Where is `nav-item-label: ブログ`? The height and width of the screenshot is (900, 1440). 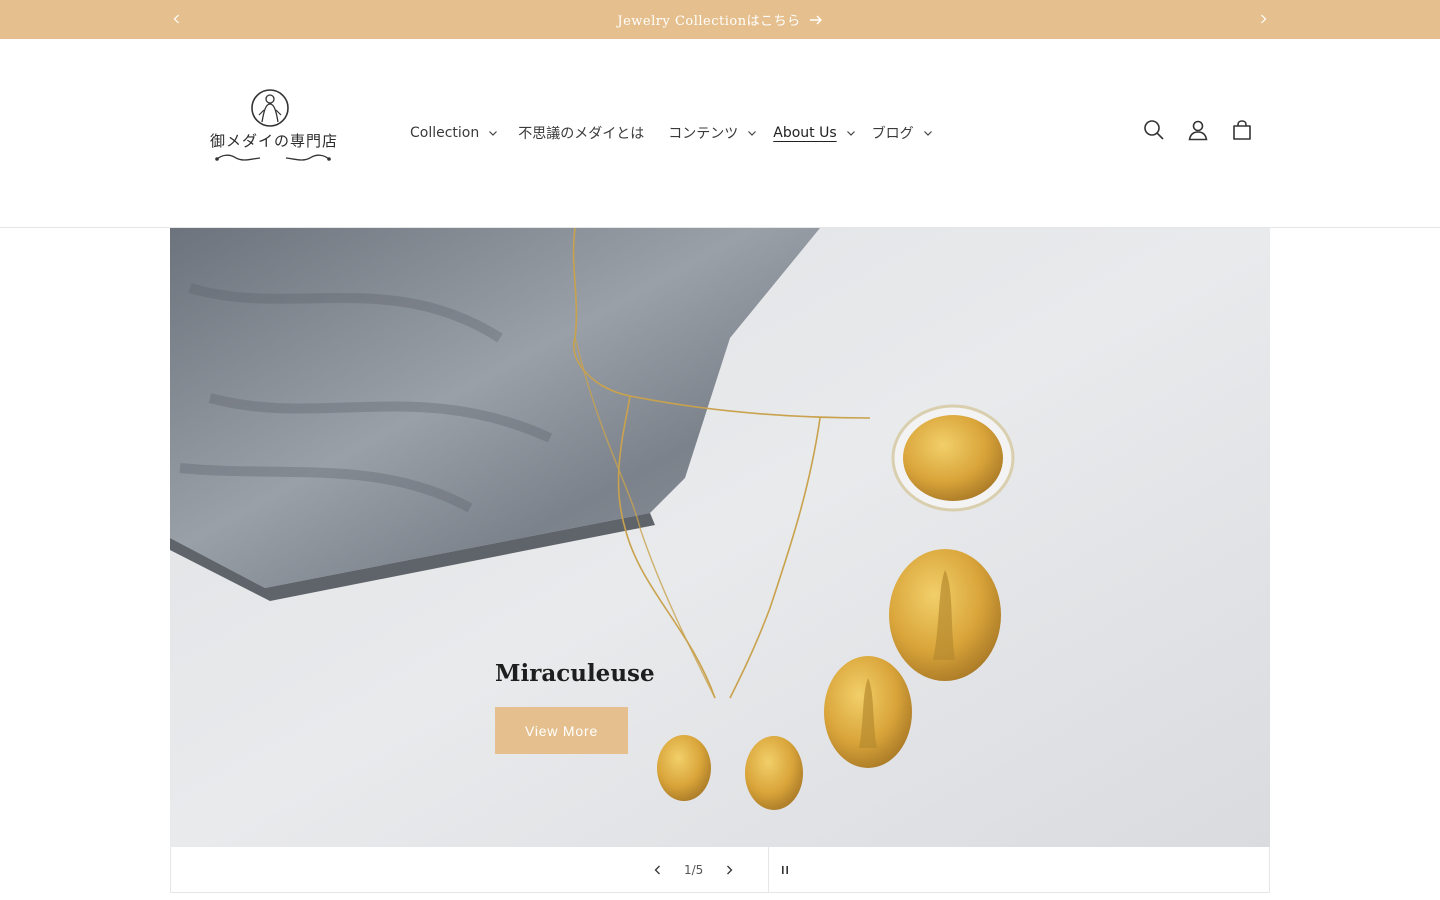
nav-item-label: ブログ is located at coordinates (892, 134).